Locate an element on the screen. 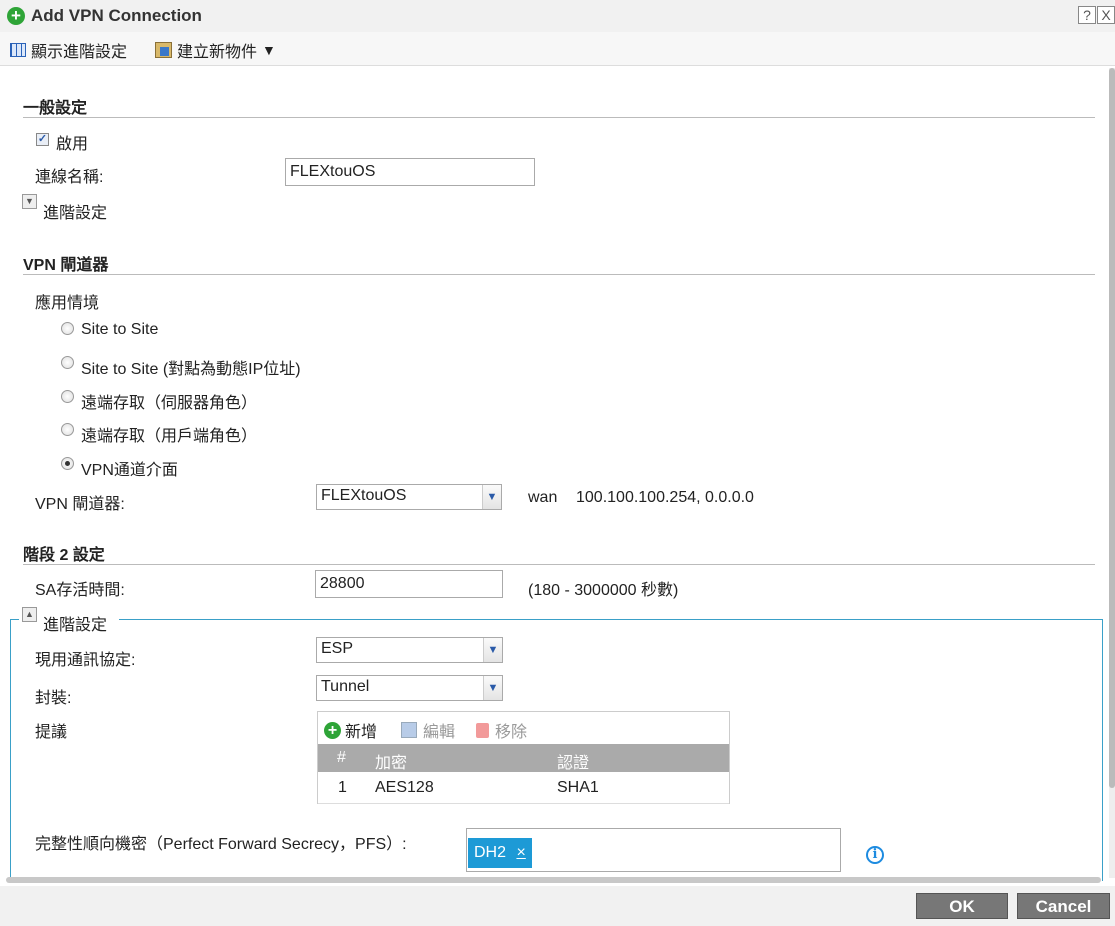  proposal-add-button: + 新增 is located at coordinates (350, 730).